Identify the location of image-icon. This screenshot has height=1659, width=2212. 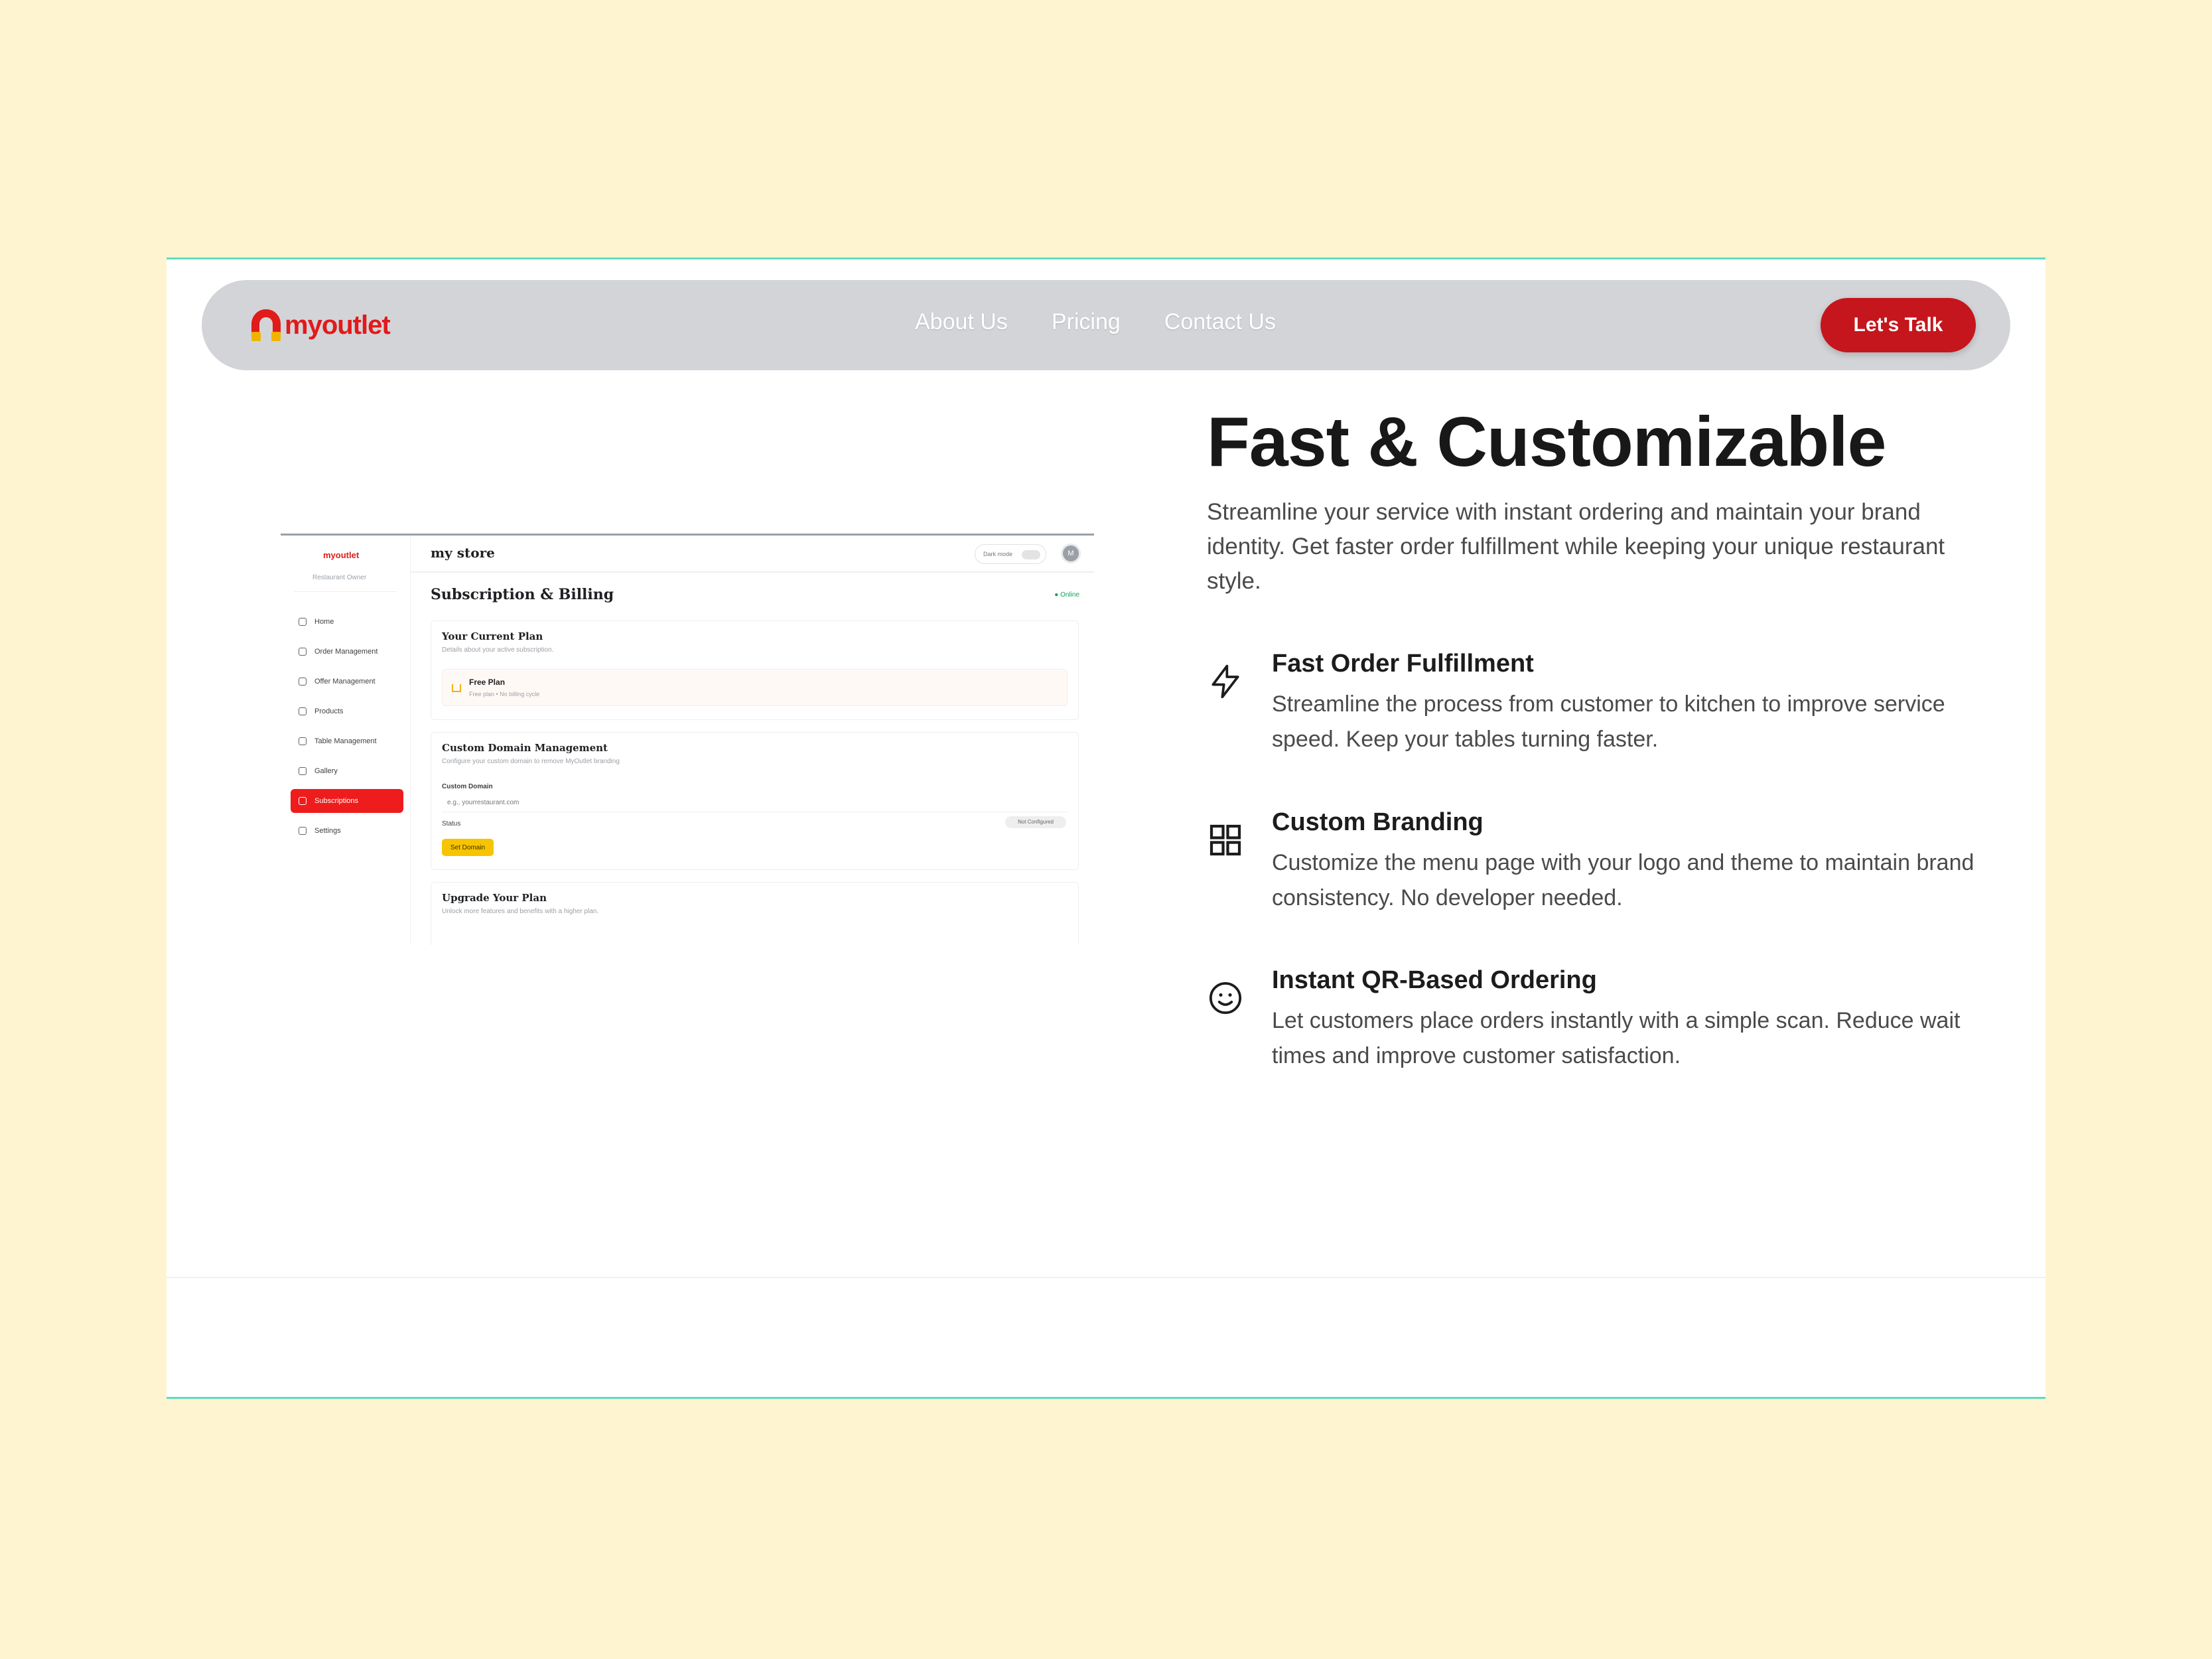
(303, 771).